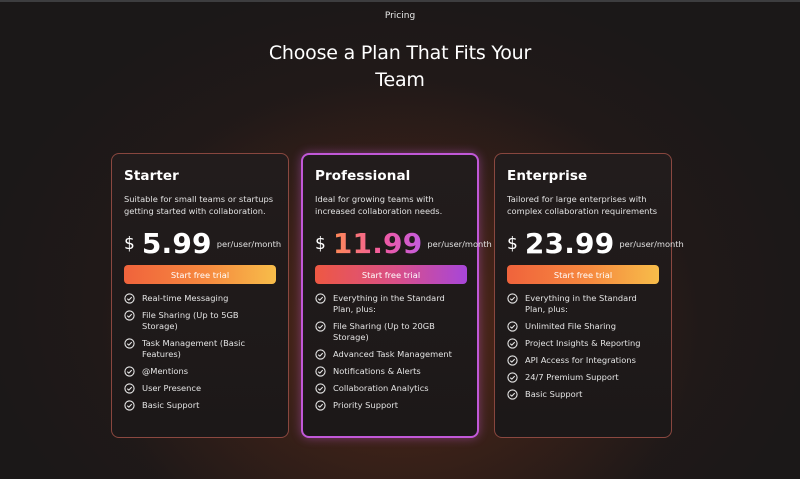  I want to click on feature-item: Real-time Messaging, so click(200, 298).